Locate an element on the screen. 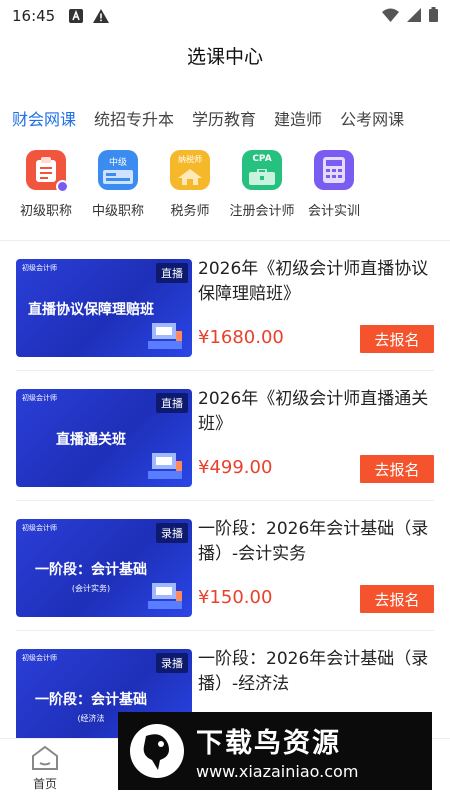 Image resolution: width=450 pixels, height=800 pixels. tab-civil-service: 公考网课 is located at coordinates (372, 118).